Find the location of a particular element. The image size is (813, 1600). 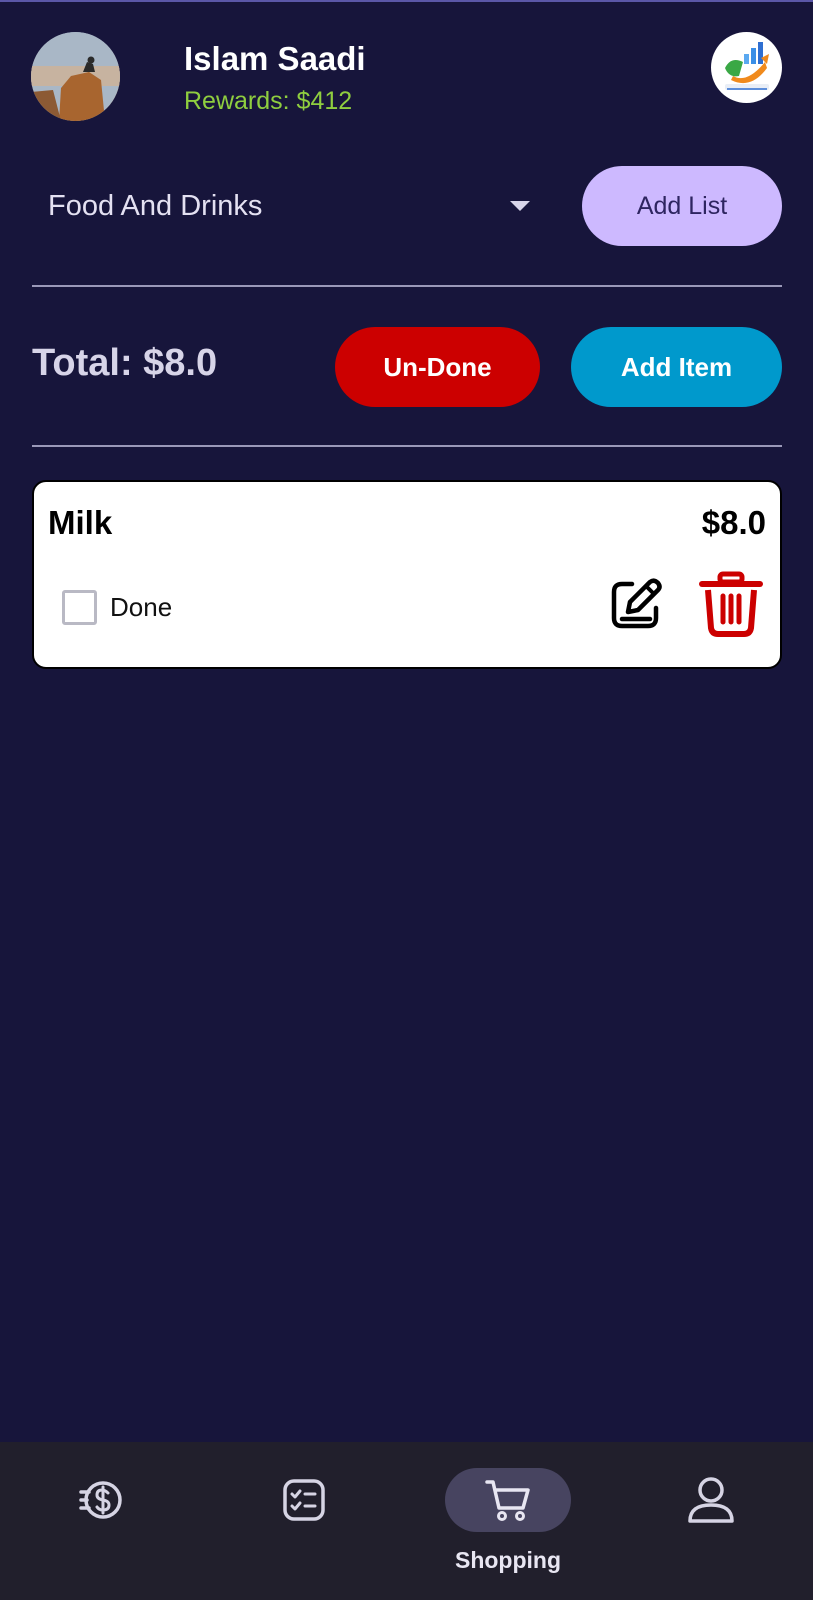

nav-label-shopping: Shopping is located at coordinates (508, 1560).